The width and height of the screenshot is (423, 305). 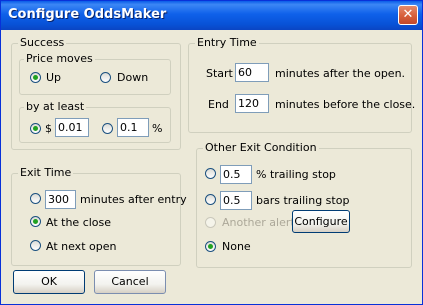 I want to click on window-title: Configure OddsMaker, so click(x=87, y=14).